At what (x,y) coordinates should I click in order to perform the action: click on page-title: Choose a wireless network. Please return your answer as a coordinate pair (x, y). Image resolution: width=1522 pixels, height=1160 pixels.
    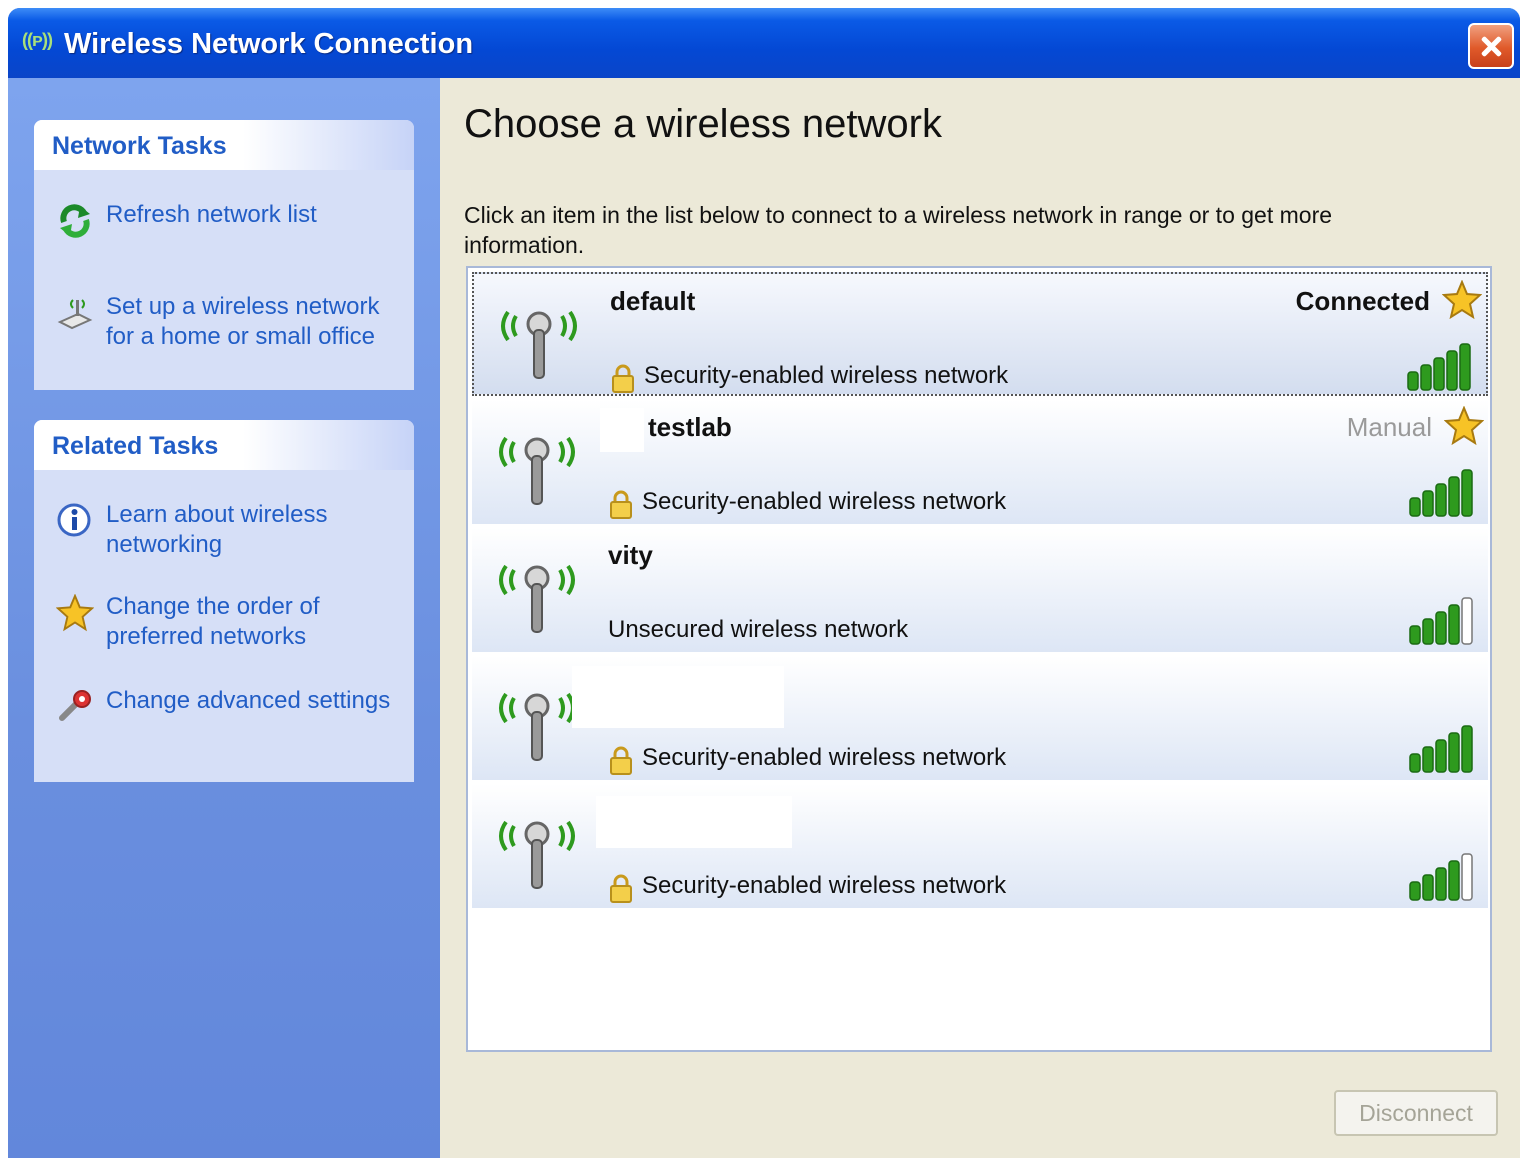
    Looking at the image, I should click on (703, 124).